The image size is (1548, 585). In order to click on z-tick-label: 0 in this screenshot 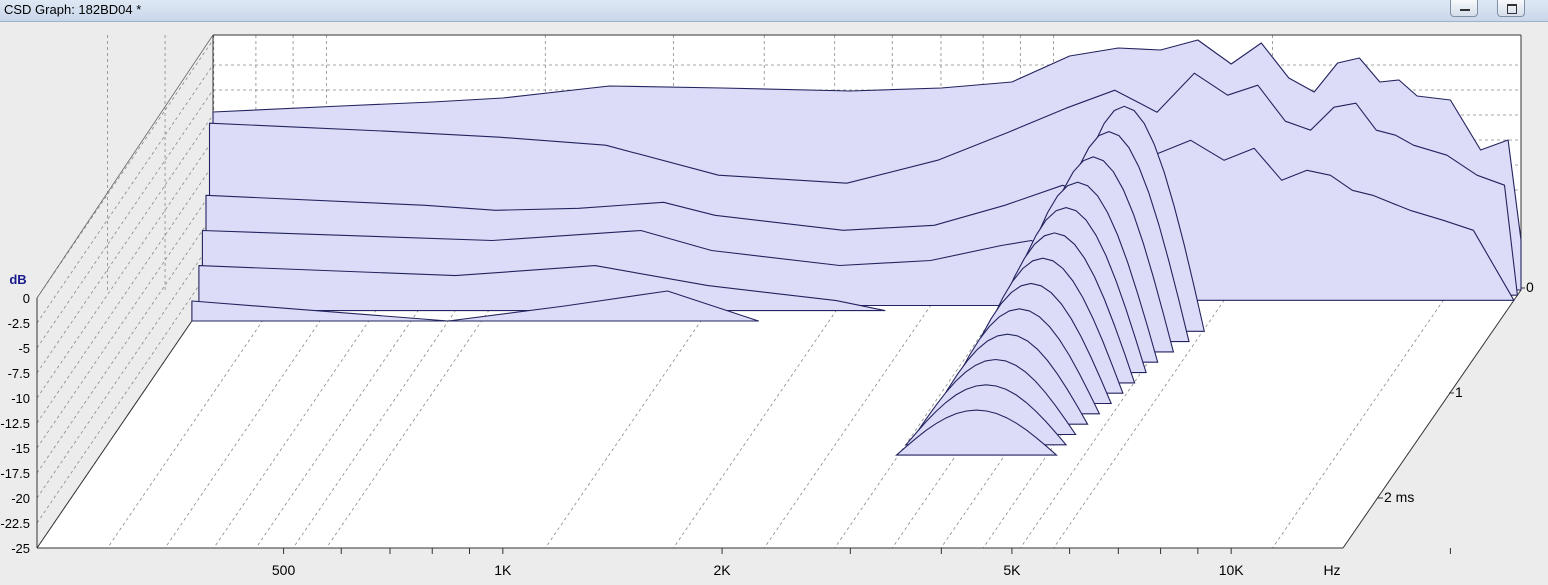, I will do `click(1530, 287)`.